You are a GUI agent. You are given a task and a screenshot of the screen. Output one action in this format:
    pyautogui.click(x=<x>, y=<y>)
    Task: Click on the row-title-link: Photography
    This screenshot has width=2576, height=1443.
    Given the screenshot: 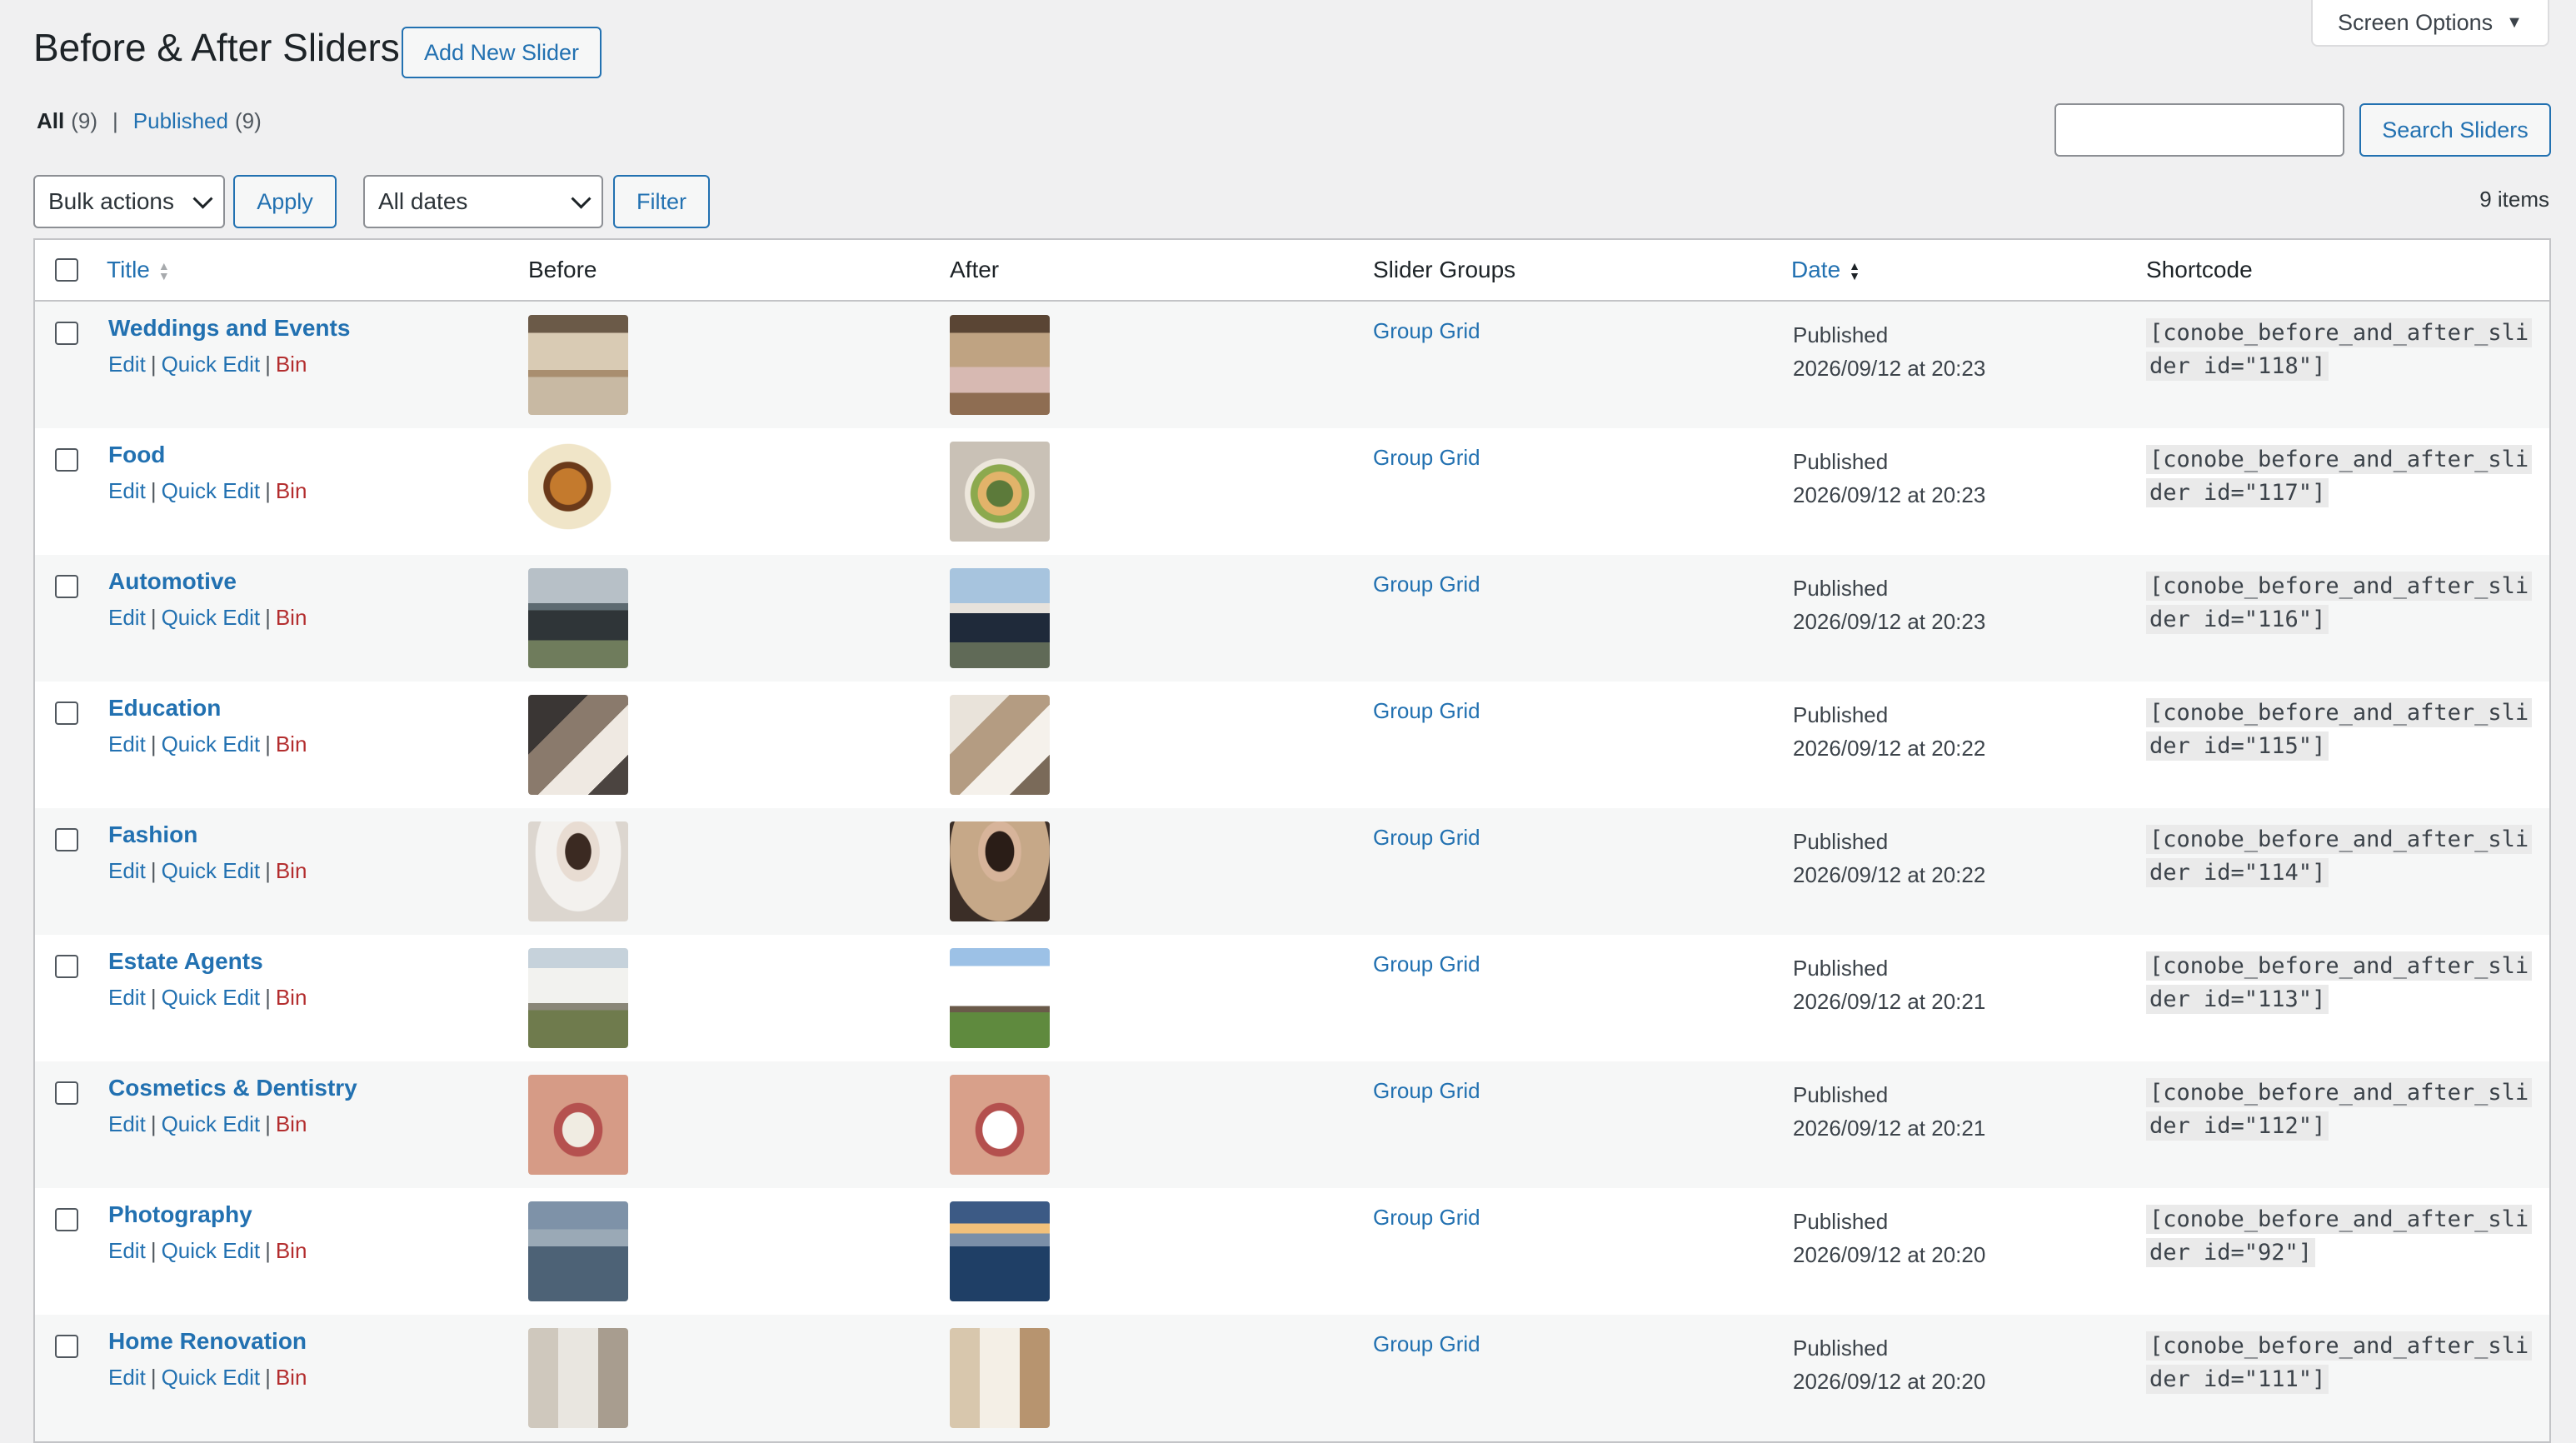 What is the action you would take?
    pyautogui.click(x=180, y=1214)
    